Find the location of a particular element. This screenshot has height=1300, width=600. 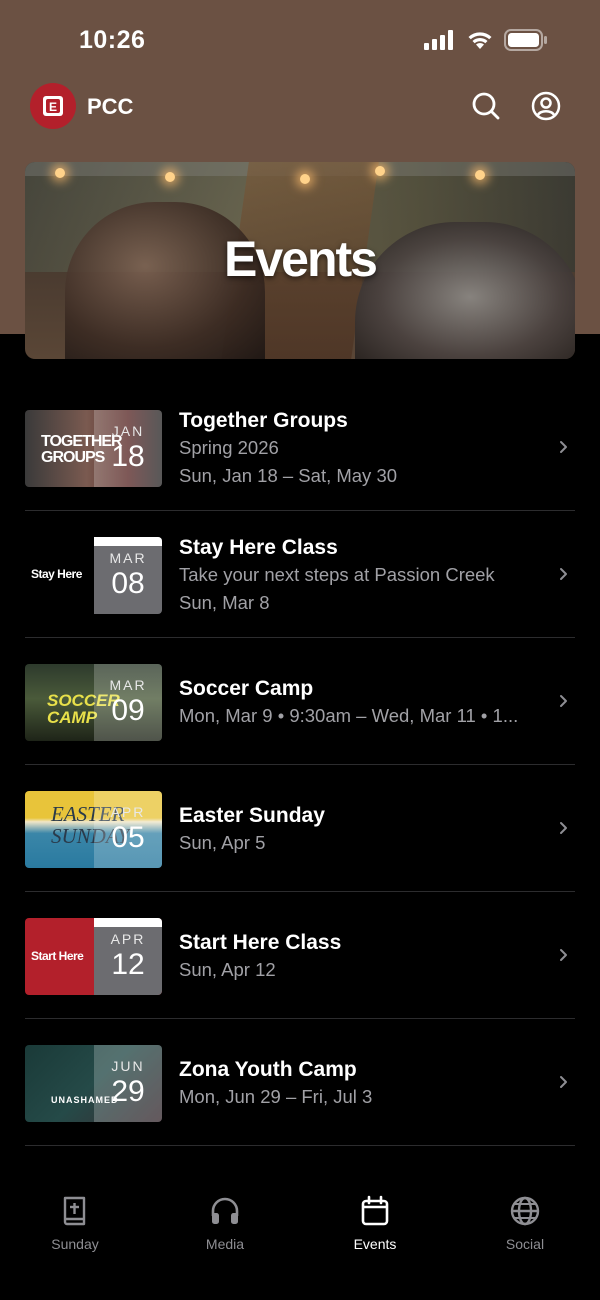

search-button is located at coordinates (486, 106).